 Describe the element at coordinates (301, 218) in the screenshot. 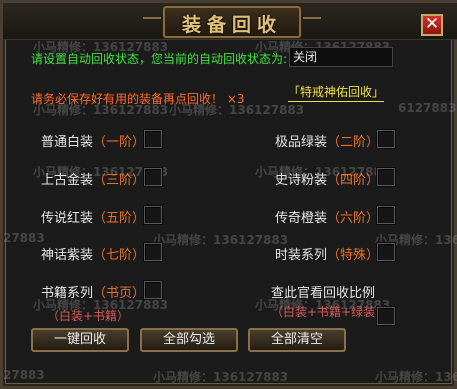

I see `option-name: 传奇橙装` at that location.